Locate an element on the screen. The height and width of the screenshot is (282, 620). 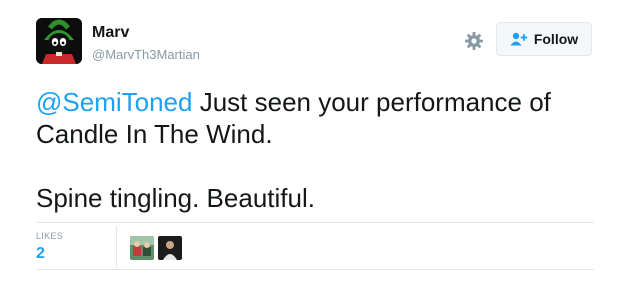
liker-avatar-2-image is located at coordinates (170, 248).